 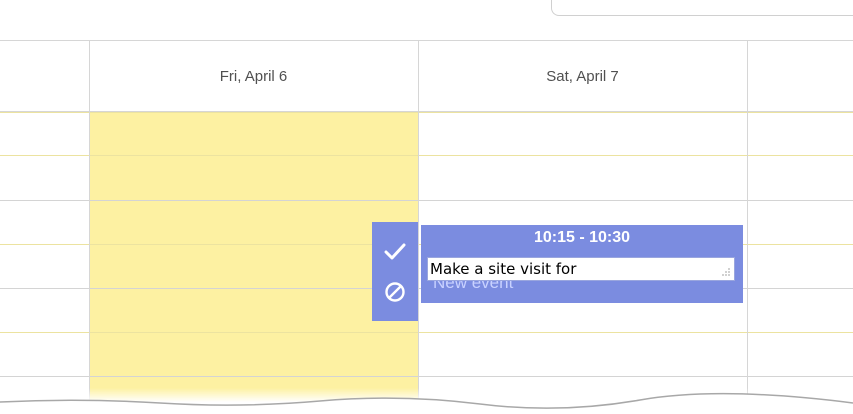 What do you see at coordinates (44, 76) in the screenshot?
I see `time-column-header` at bounding box center [44, 76].